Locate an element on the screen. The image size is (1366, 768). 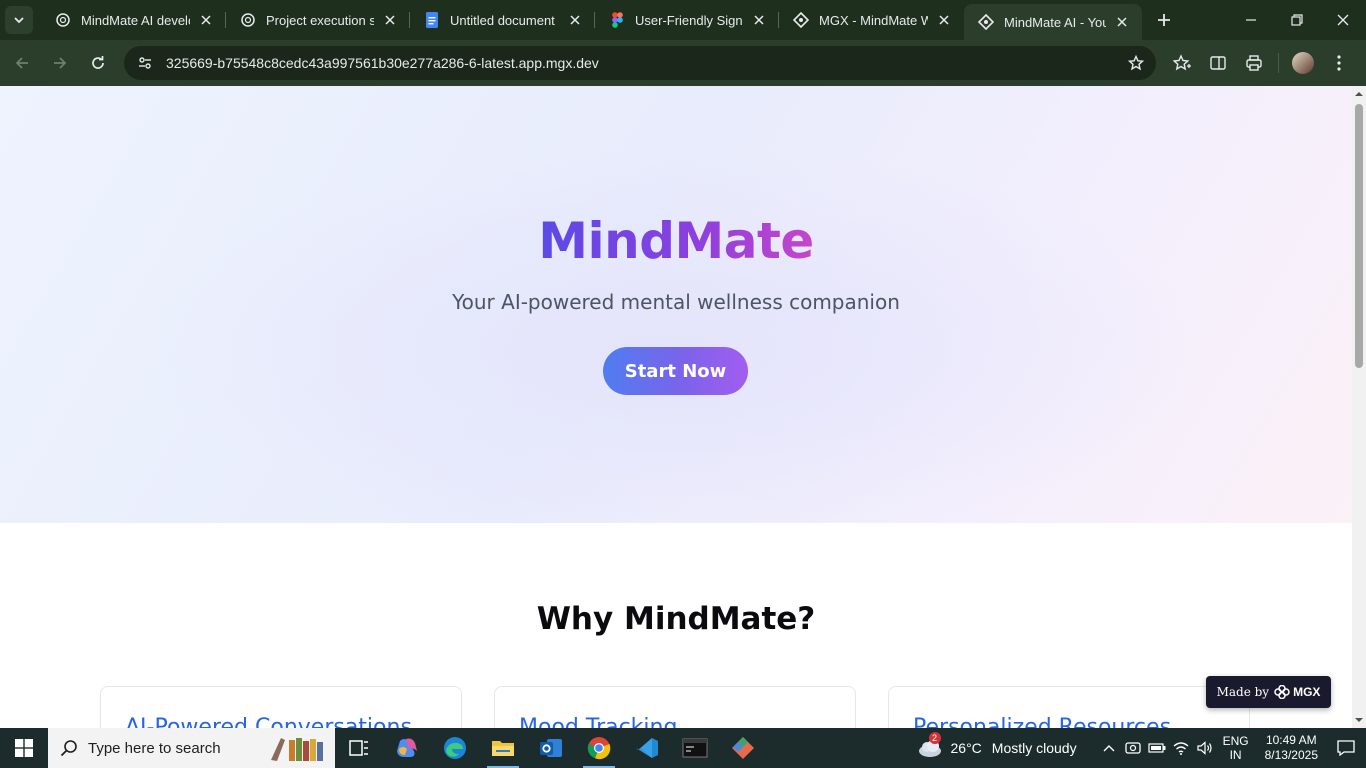
clock-time: 10:49 AM is located at coordinates (1291, 740).